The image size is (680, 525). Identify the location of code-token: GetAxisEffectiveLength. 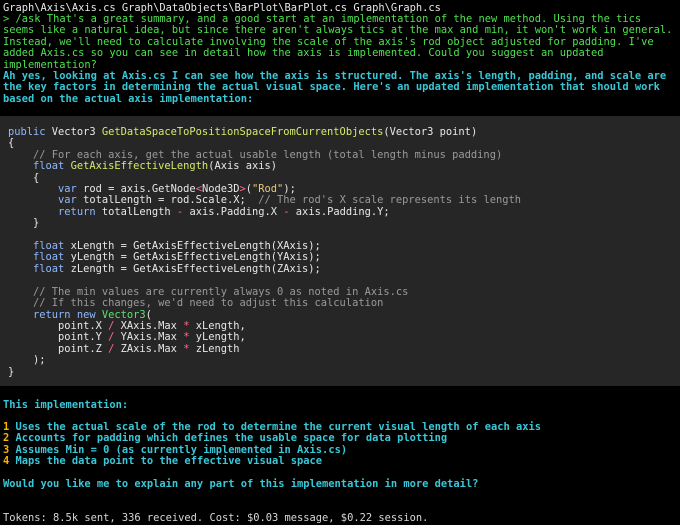
(139, 166).